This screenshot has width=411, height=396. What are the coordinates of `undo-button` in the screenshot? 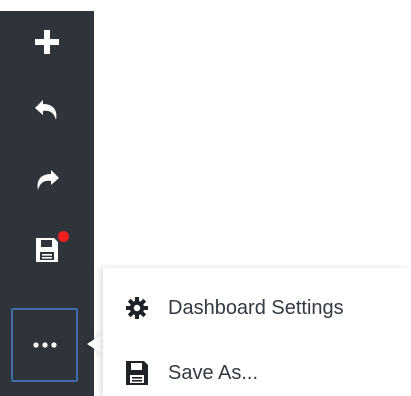 It's located at (47, 110).